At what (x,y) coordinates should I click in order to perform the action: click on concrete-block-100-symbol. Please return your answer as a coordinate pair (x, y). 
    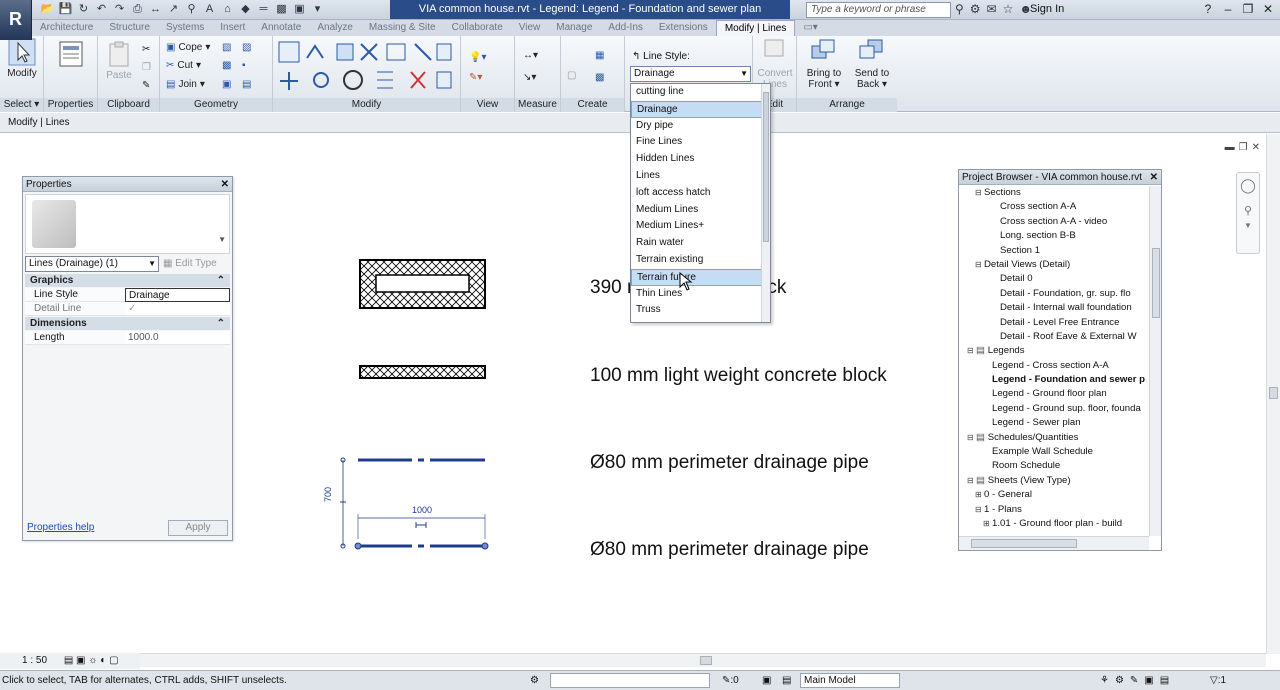
    Looking at the image, I should click on (422, 372).